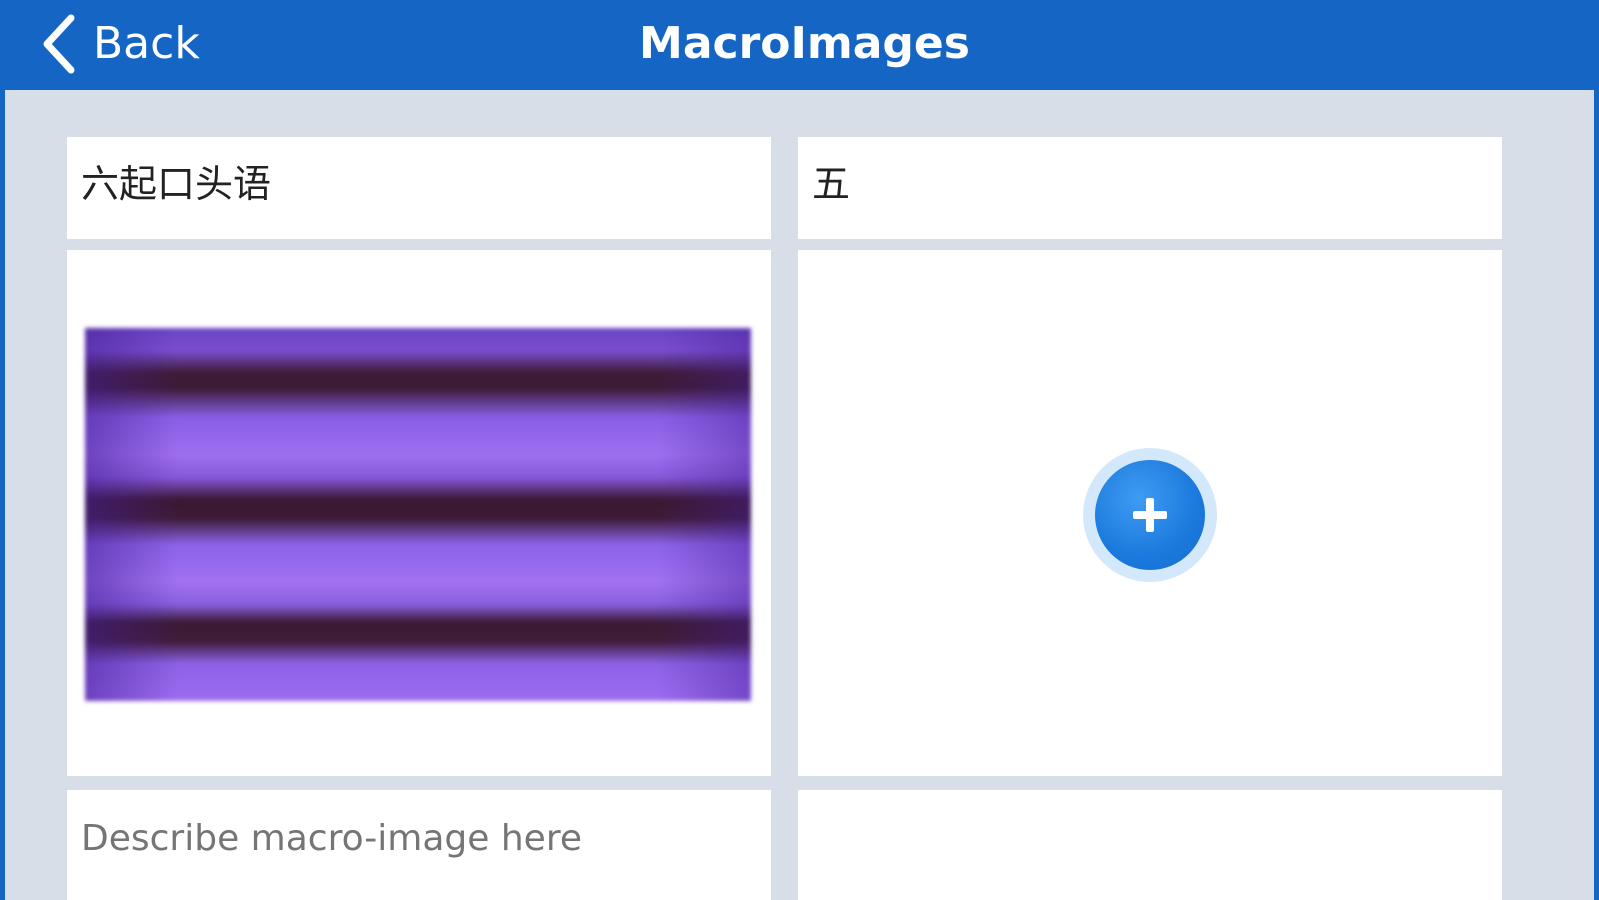  What do you see at coordinates (1150, 188) in the screenshot?
I see `macro-title-cell: 五` at bounding box center [1150, 188].